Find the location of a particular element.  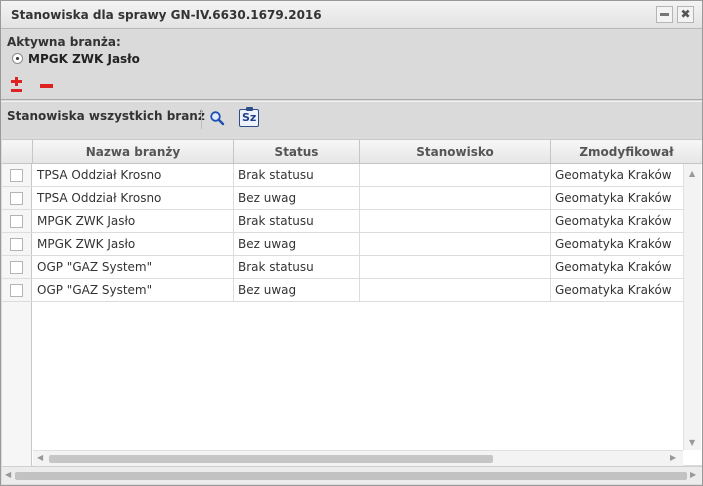

minus-bar is located at coordinates (16, 90).